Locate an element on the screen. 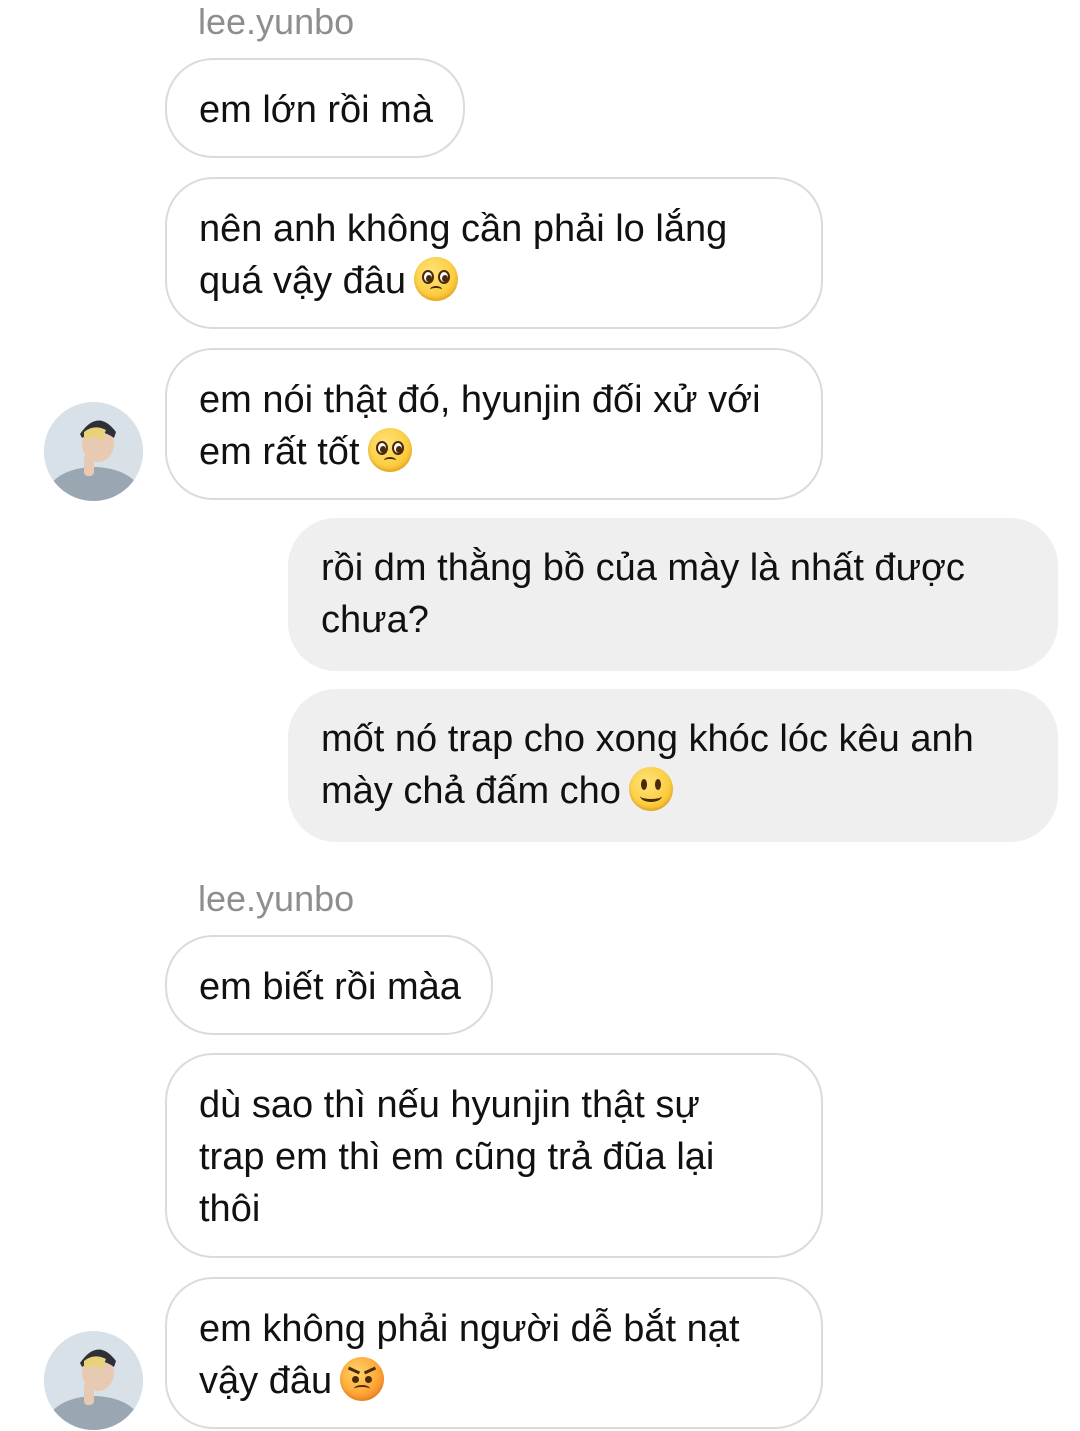 Image resolution: width=1080 pixels, height=1431 pixels. message-text: mày chả đấm cho is located at coordinates (471, 791).